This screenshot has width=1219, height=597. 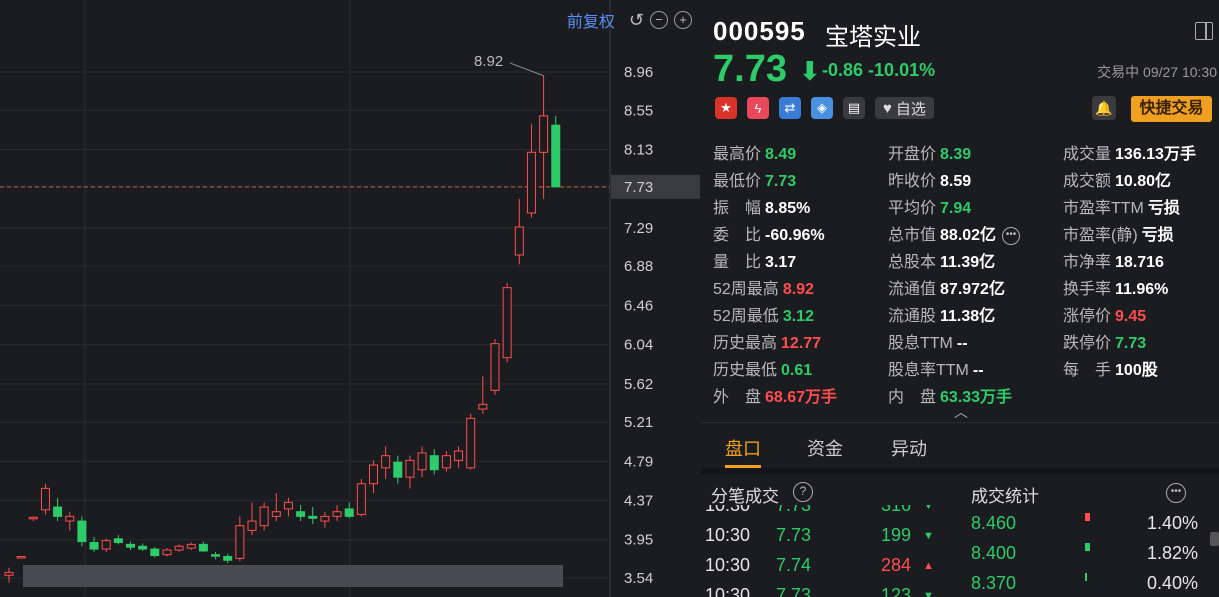 I want to click on stat-value: 18.716, so click(x=1139, y=262).